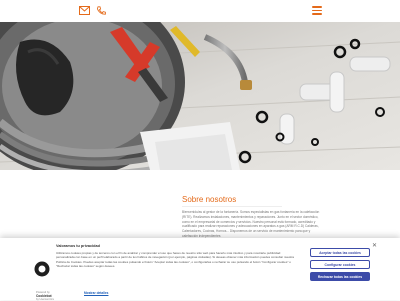  I want to click on email-icon, so click(84, 10).